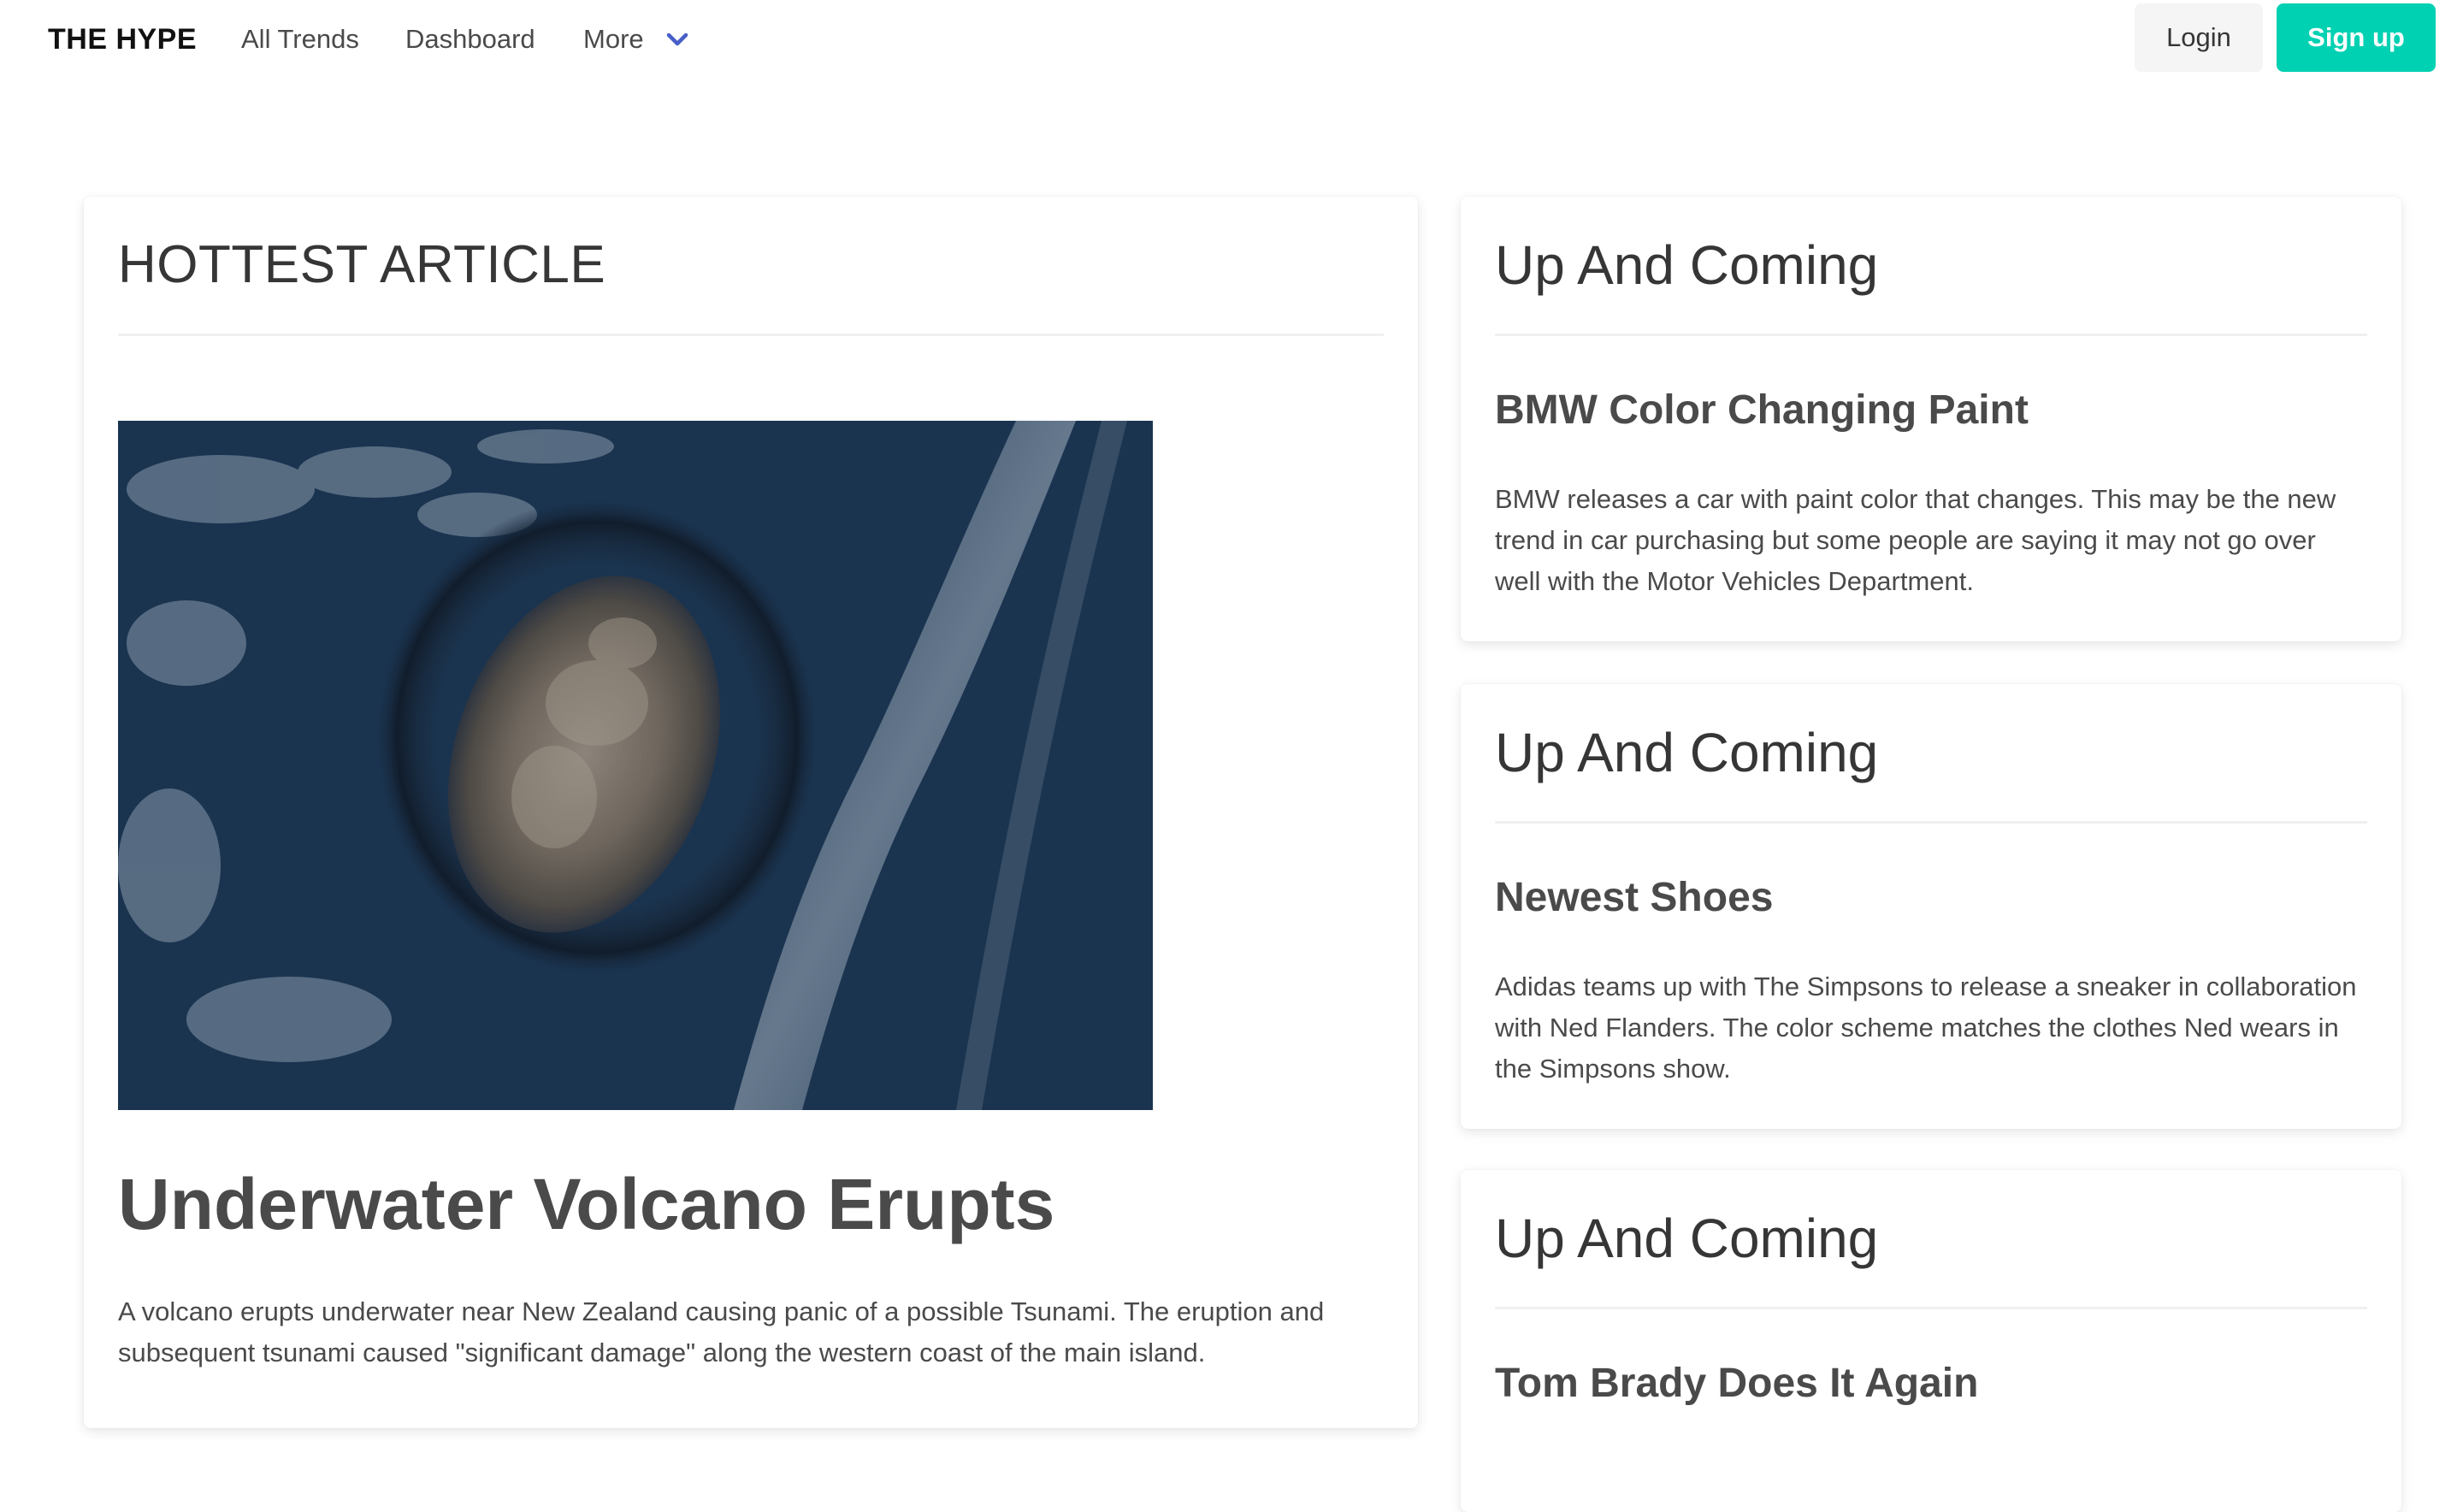 The height and width of the screenshot is (1512, 2463). What do you see at coordinates (2356, 37) in the screenshot?
I see `signup-button: Sign up` at bounding box center [2356, 37].